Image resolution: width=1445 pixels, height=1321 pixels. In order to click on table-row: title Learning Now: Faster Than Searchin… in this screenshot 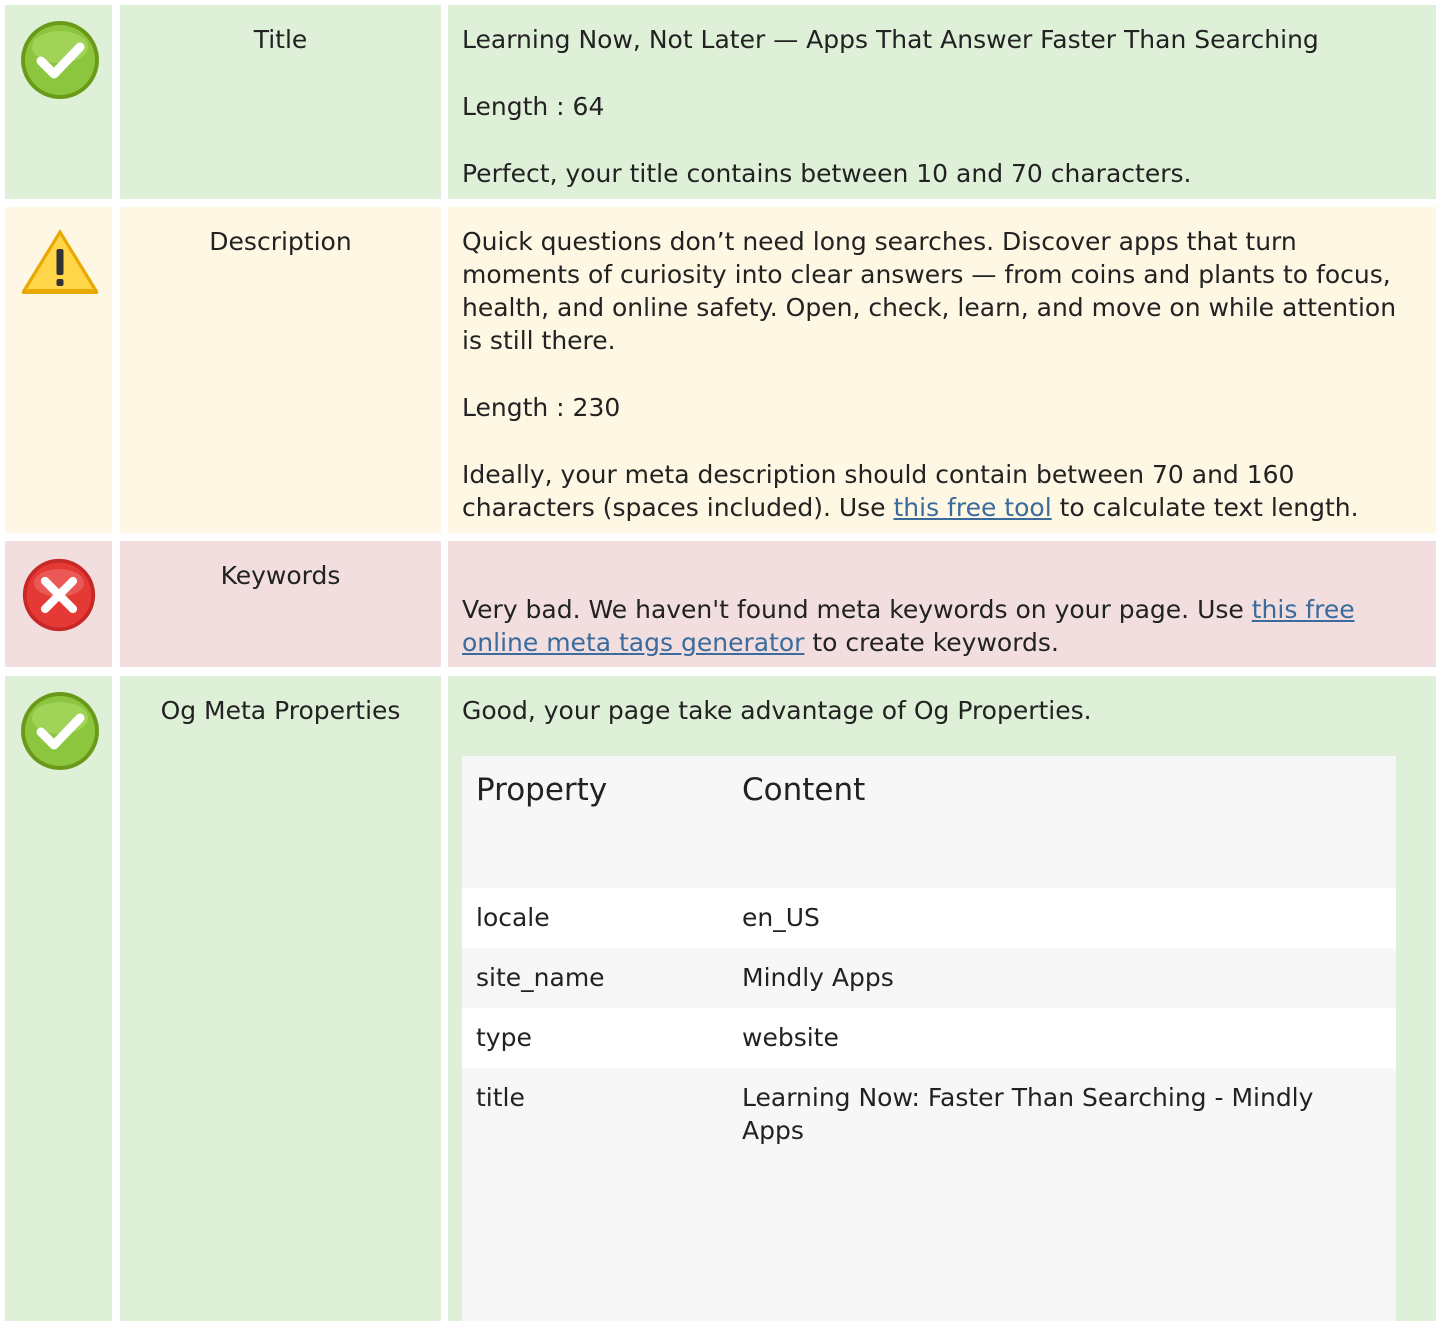, I will do `click(929, 1194)`.